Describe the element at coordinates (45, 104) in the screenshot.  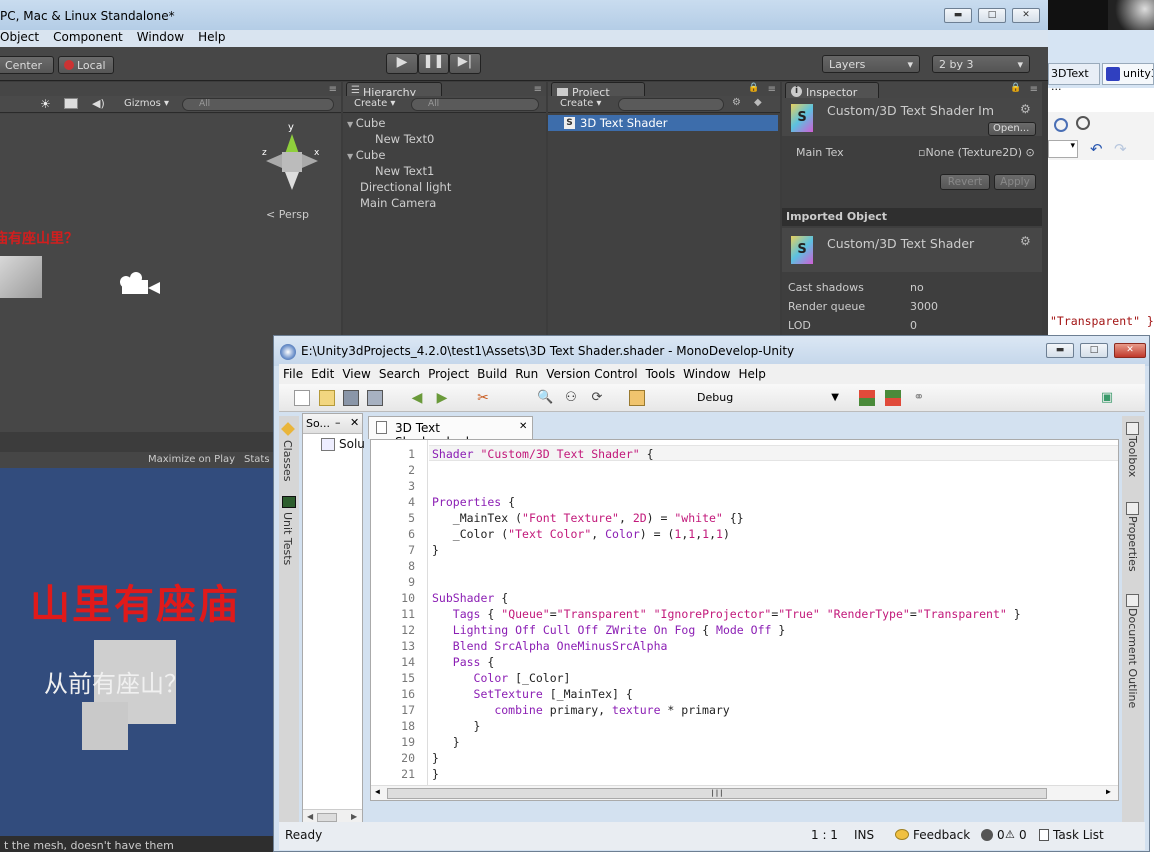
I see `lighting-icon: ☀` at that location.